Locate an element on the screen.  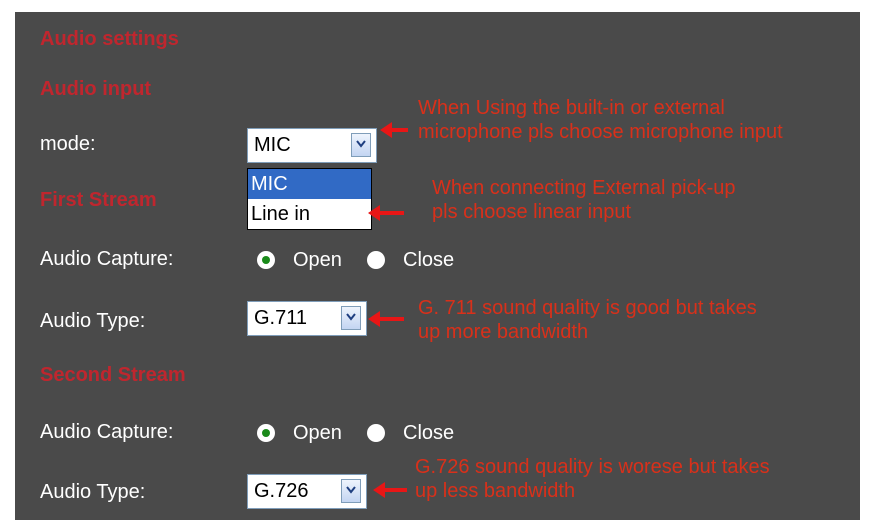
second-audio-type-select: G.726 is located at coordinates (307, 491).